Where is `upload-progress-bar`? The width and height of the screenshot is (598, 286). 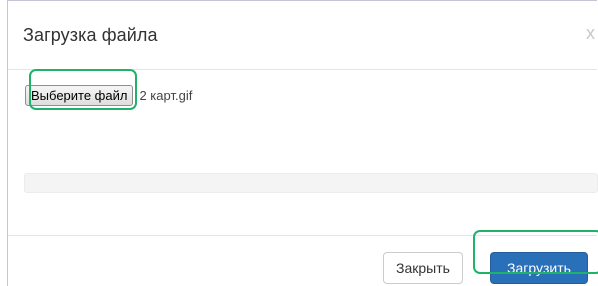 upload-progress-bar is located at coordinates (311, 183).